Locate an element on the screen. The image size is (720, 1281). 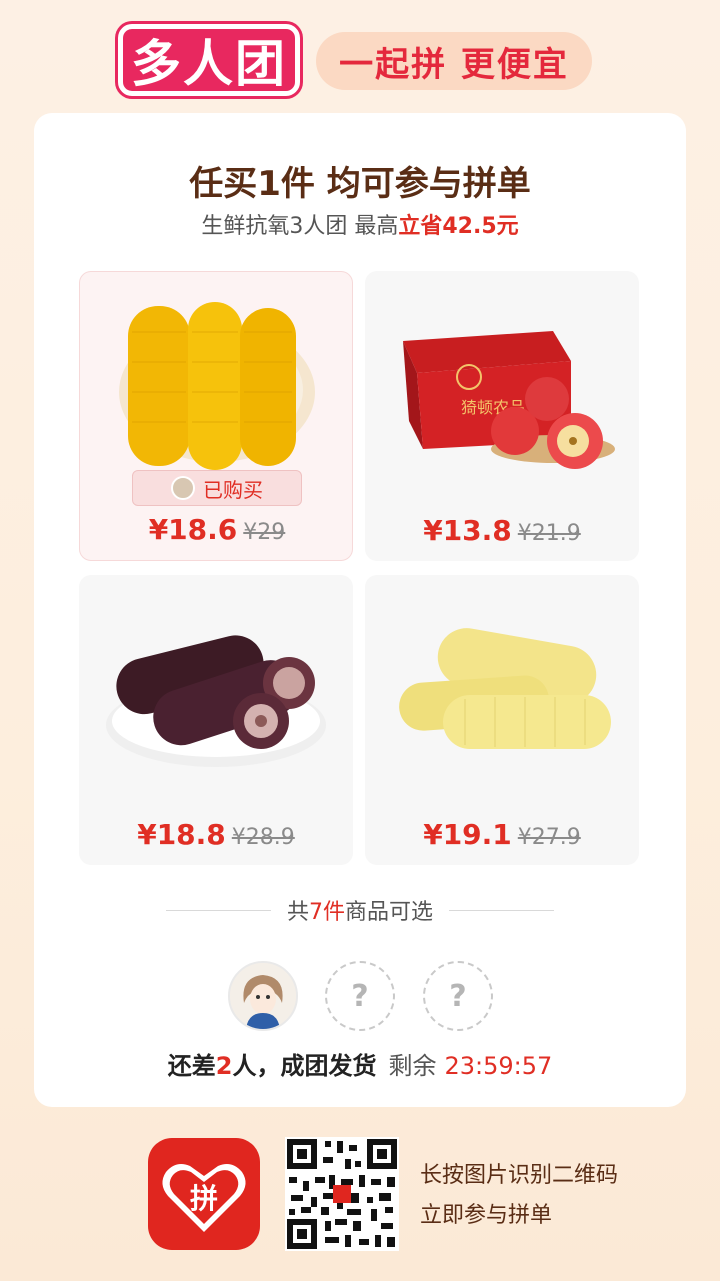
header: 多人团 一起拼 更便宜 is located at coordinates (360, 55).